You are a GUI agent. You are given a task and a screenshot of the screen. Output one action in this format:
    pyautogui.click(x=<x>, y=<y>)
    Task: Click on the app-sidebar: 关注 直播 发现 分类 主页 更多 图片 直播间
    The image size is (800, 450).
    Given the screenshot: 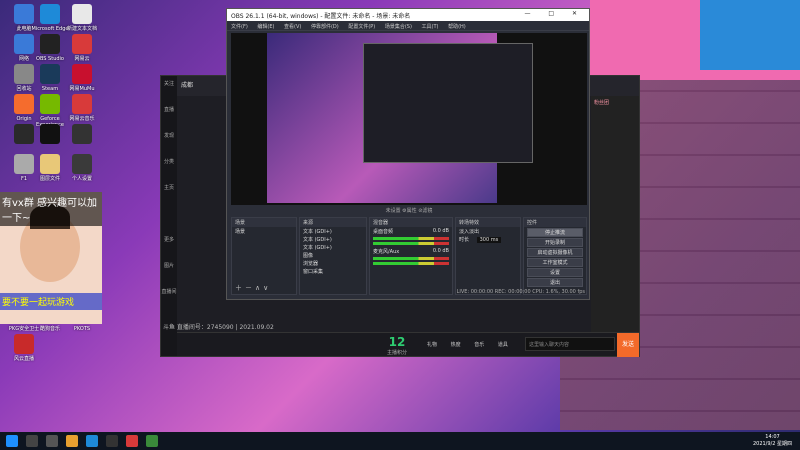 What is the action you would take?
    pyautogui.click(x=169, y=216)
    